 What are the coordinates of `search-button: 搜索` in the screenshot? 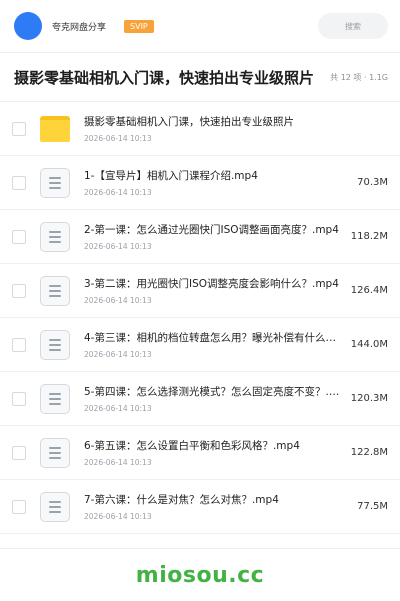 It's located at (353, 26).